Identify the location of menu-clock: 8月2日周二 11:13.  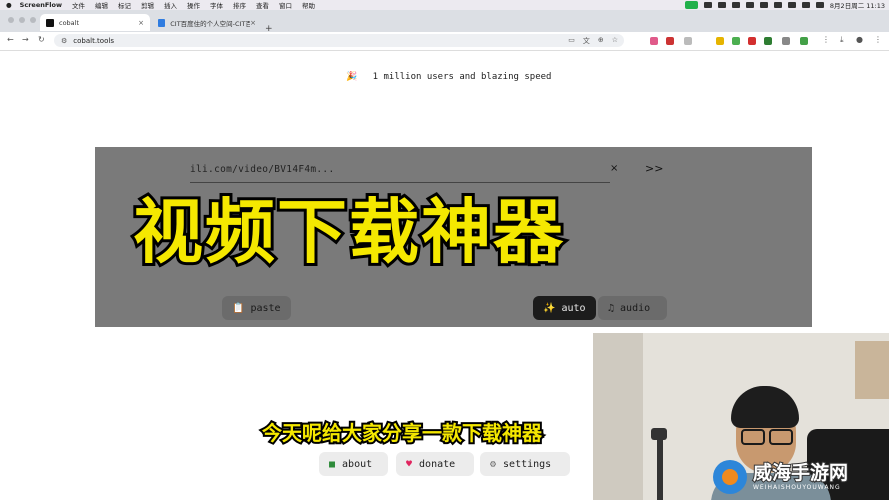
(857, 5).